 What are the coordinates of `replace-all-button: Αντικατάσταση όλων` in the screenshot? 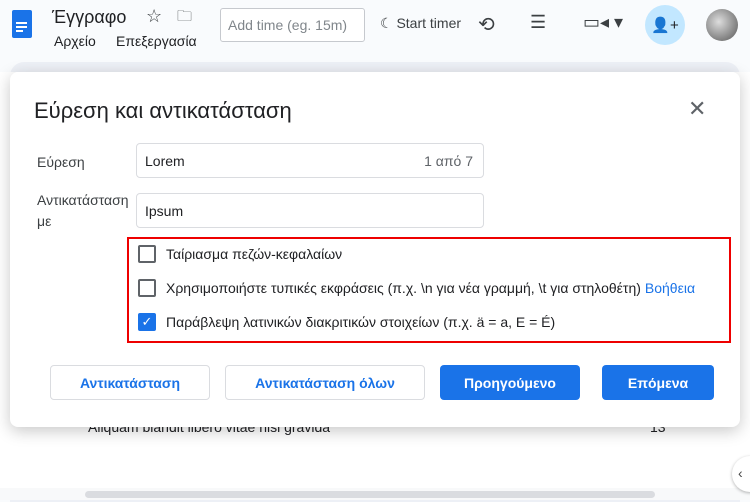 It's located at (325, 382).